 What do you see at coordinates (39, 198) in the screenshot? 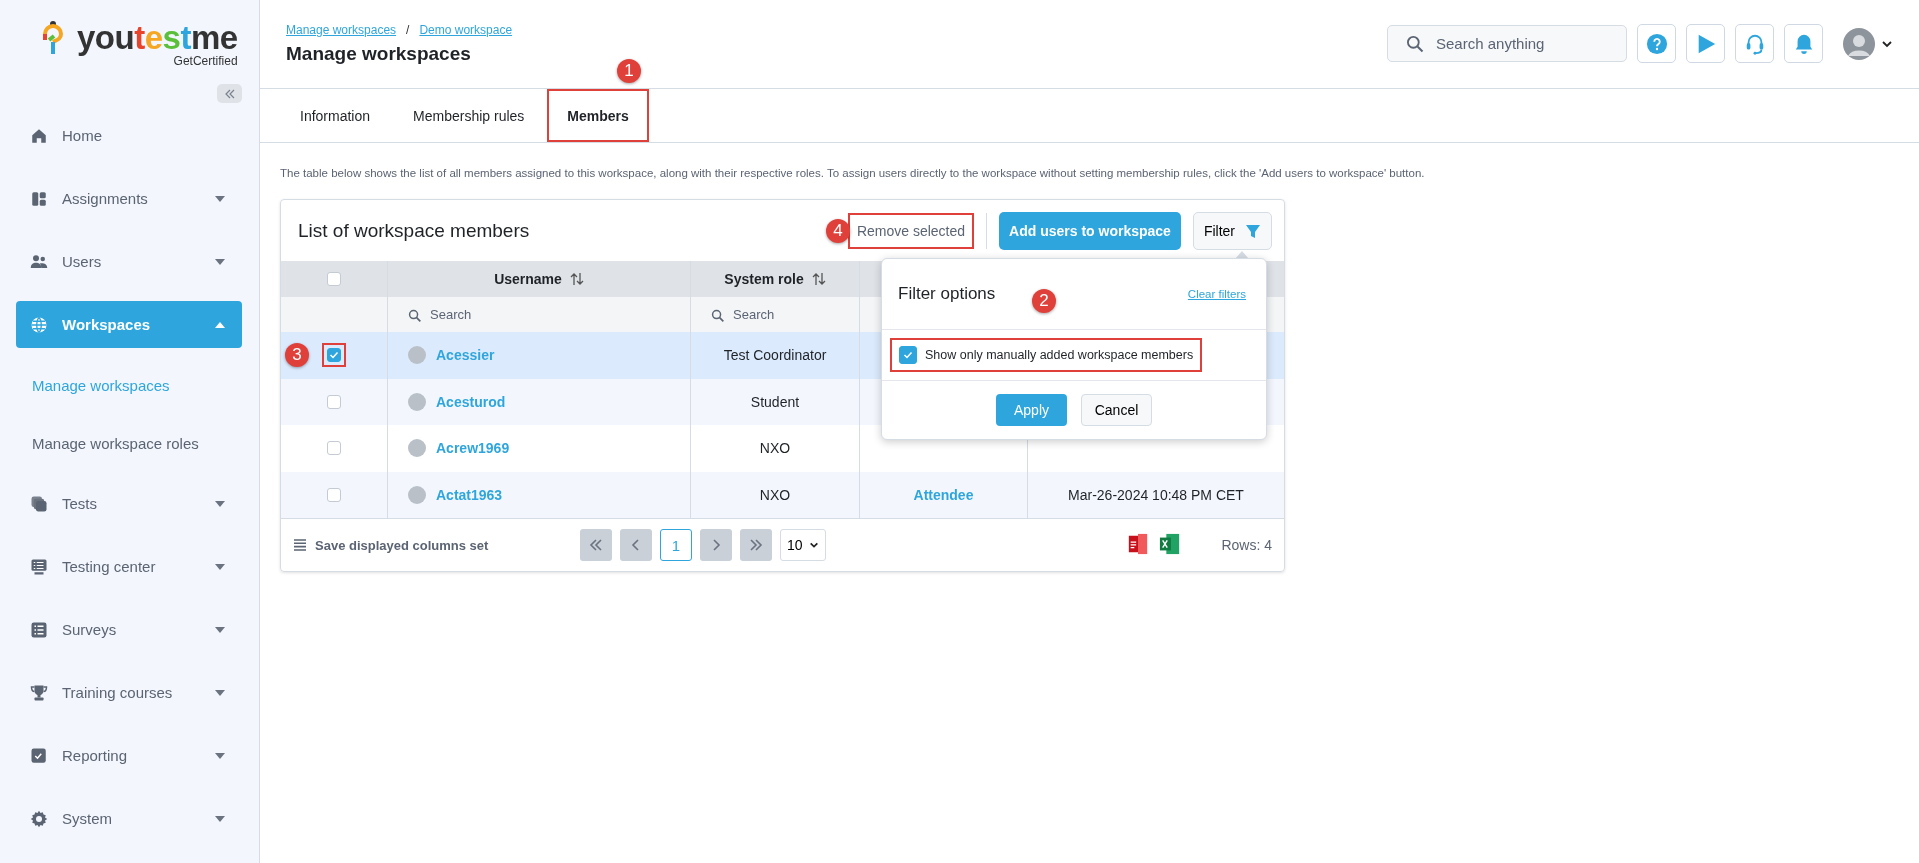
I see `dashboard-icon` at bounding box center [39, 198].